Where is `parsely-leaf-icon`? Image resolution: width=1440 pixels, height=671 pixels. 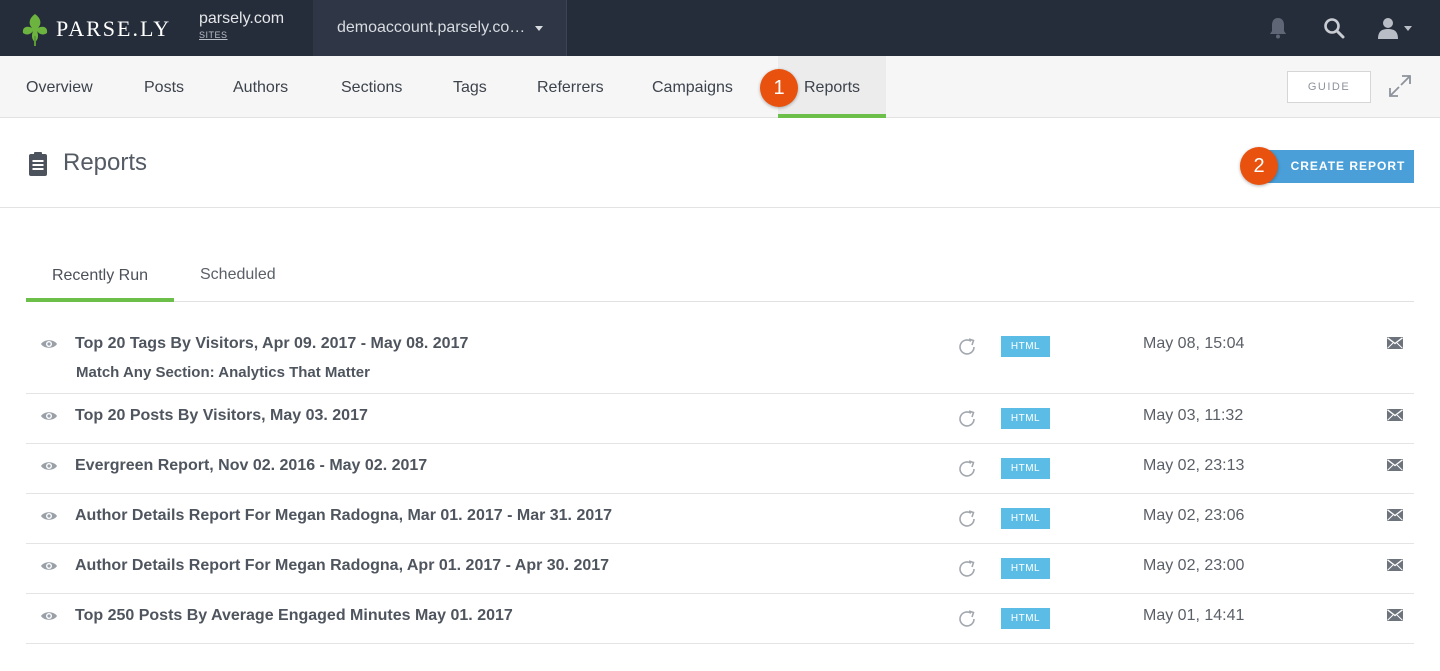
parsely-leaf-icon is located at coordinates (35, 30).